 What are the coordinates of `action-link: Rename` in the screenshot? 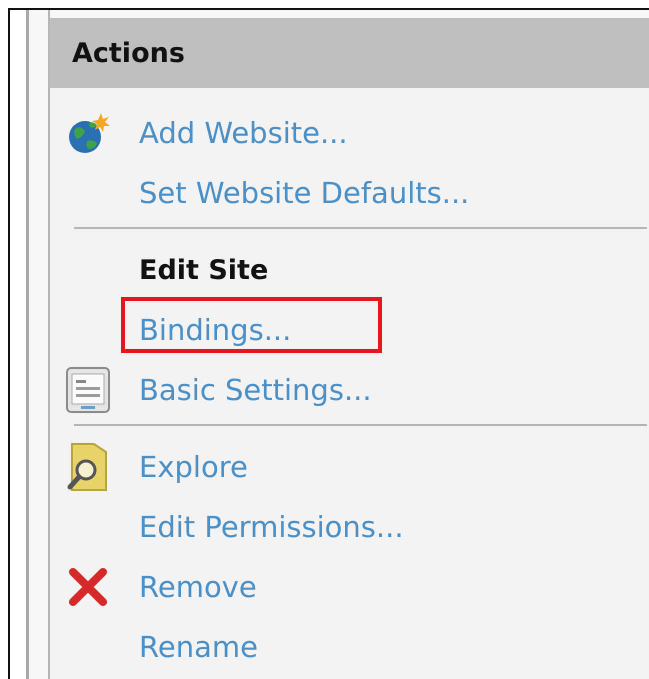 It's located at (198, 647).